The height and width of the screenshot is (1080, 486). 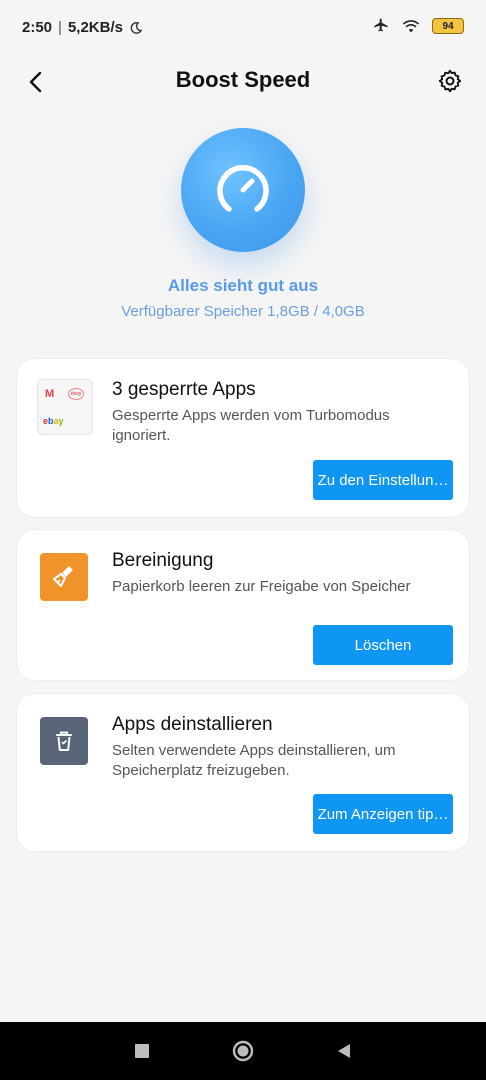 I want to click on wifi-icon, so click(x=411, y=25).